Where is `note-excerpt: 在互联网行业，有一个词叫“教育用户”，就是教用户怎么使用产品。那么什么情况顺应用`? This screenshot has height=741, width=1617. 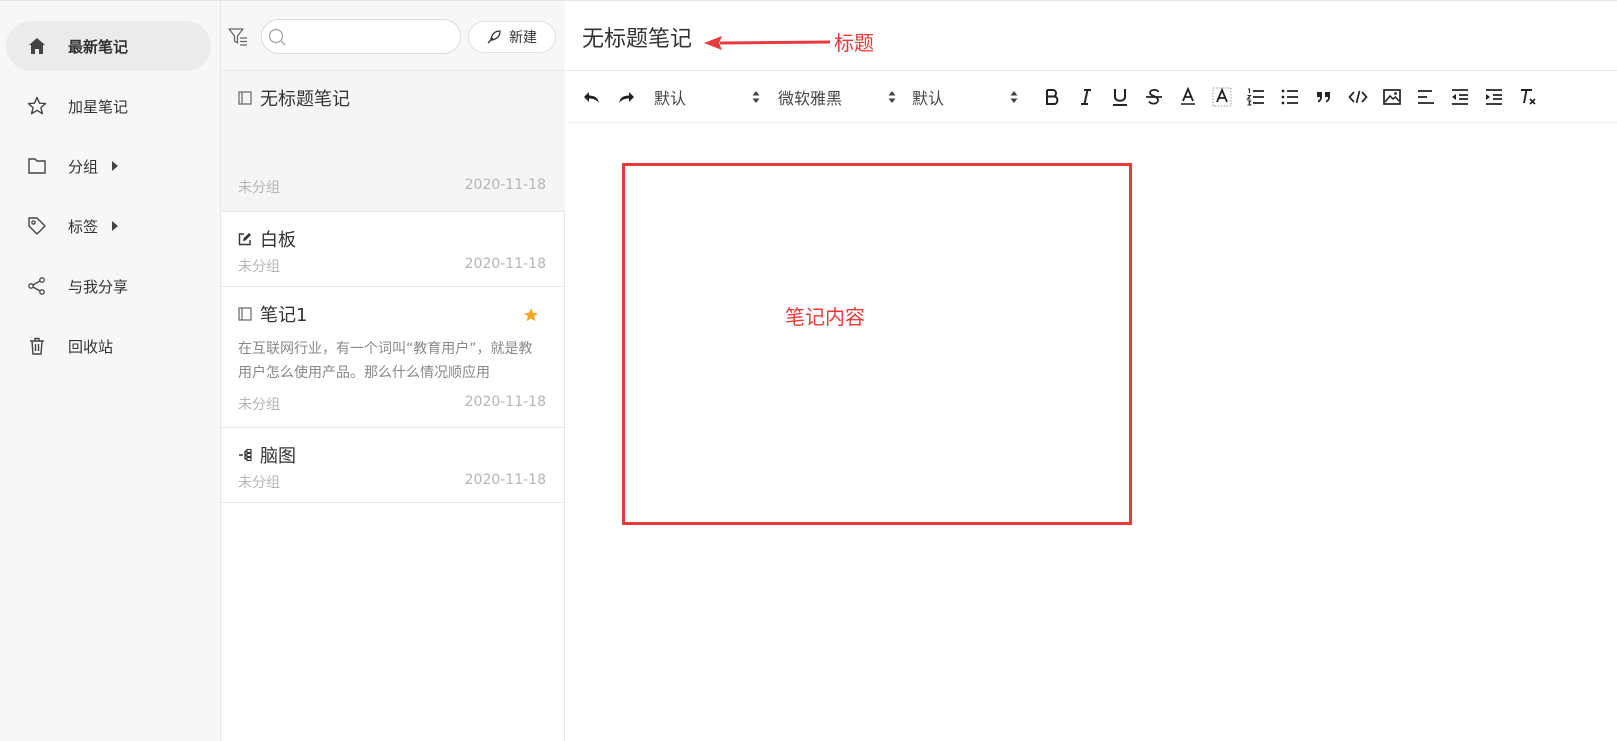 note-excerpt: 在互联网行业，有一个词叫“教育用户”，就是教用户怎么使用产品。那么什么情况顺应用 is located at coordinates (385, 361).